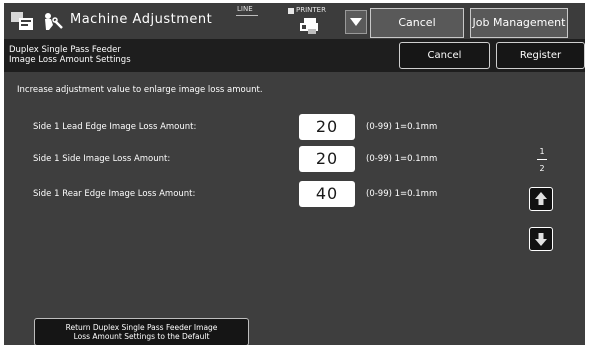  Describe the element at coordinates (70, 60) in the screenshot. I see `settings-title-line2: Image Loss Amount Settings` at that location.